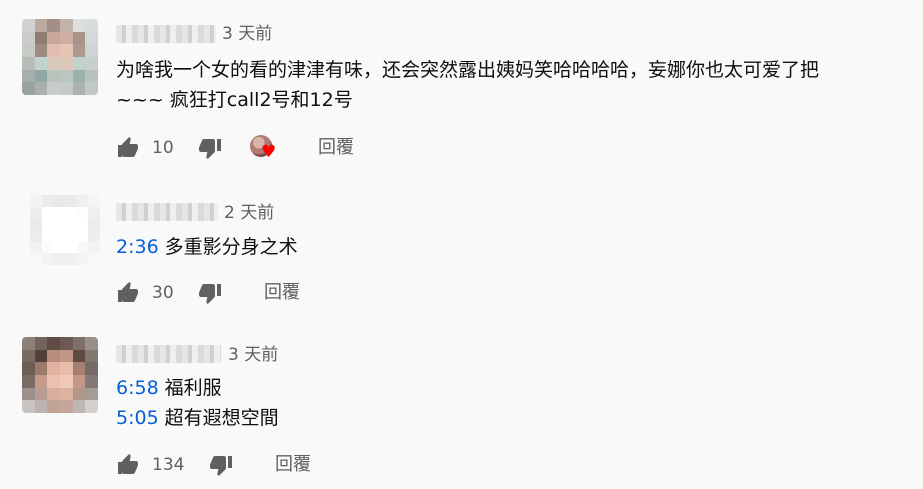  I want to click on heart-icon: ♥, so click(269, 152).